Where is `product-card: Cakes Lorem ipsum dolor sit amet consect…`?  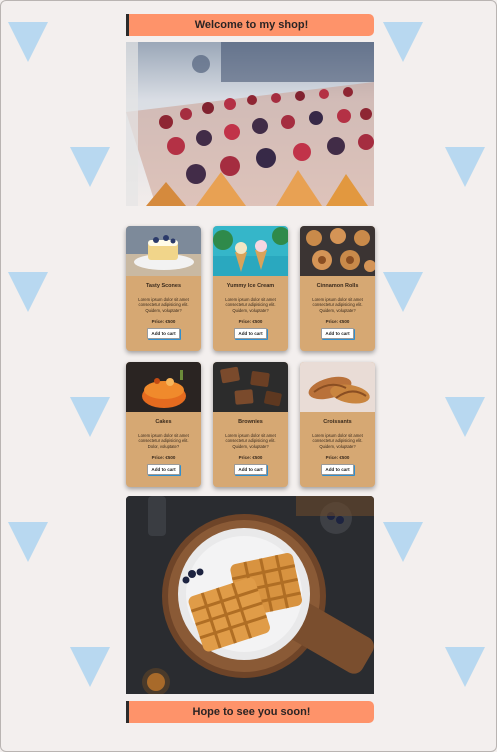 product-card: Cakes Lorem ipsum dolor sit amet consect… is located at coordinates (163, 424).